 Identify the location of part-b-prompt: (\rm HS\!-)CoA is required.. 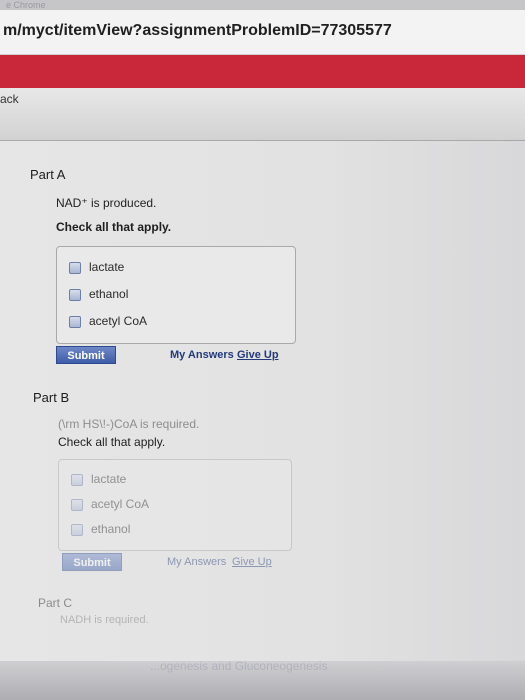
(129, 424).